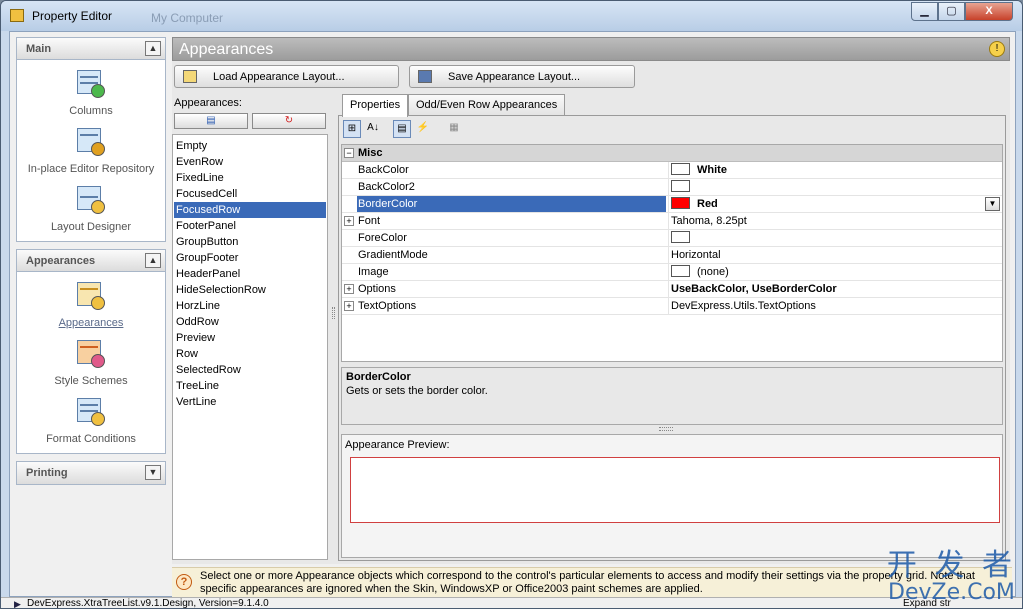  I want to click on nav-item-in-place-editor-repository: In-place Editor Repository, so click(91, 150).